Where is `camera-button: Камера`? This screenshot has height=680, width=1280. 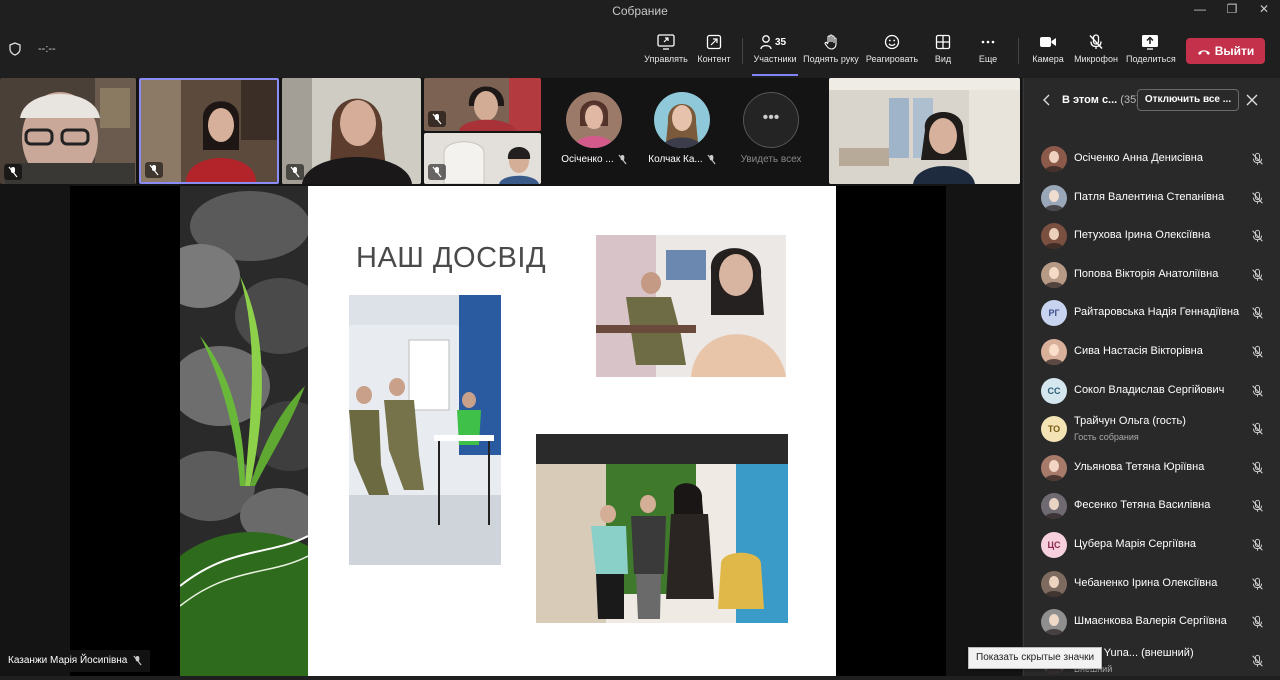 camera-button: Камера is located at coordinates (1048, 52).